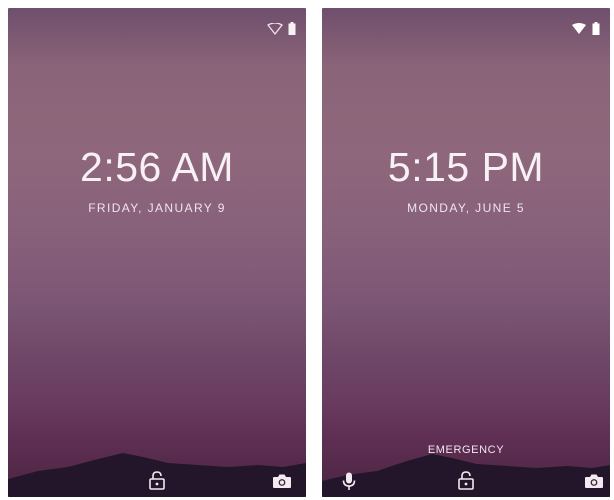 The height and width of the screenshot is (500, 614). I want to click on clock-date: FRIDAY, JANUARY 9, so click(157, 208).